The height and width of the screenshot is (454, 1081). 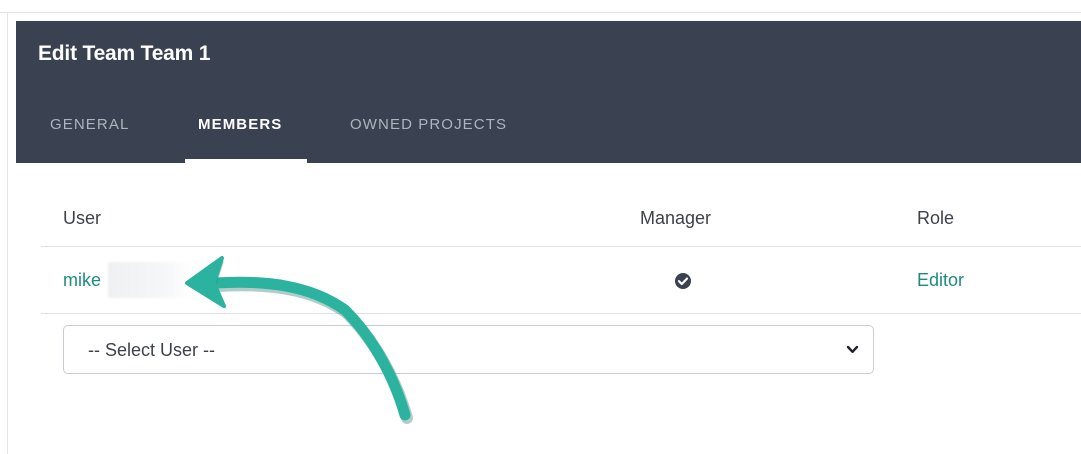 What do you see at coordinates (676, 218) in the screenshot?
I see `column-header-manager: Manager` at bounding box center [676, 218].